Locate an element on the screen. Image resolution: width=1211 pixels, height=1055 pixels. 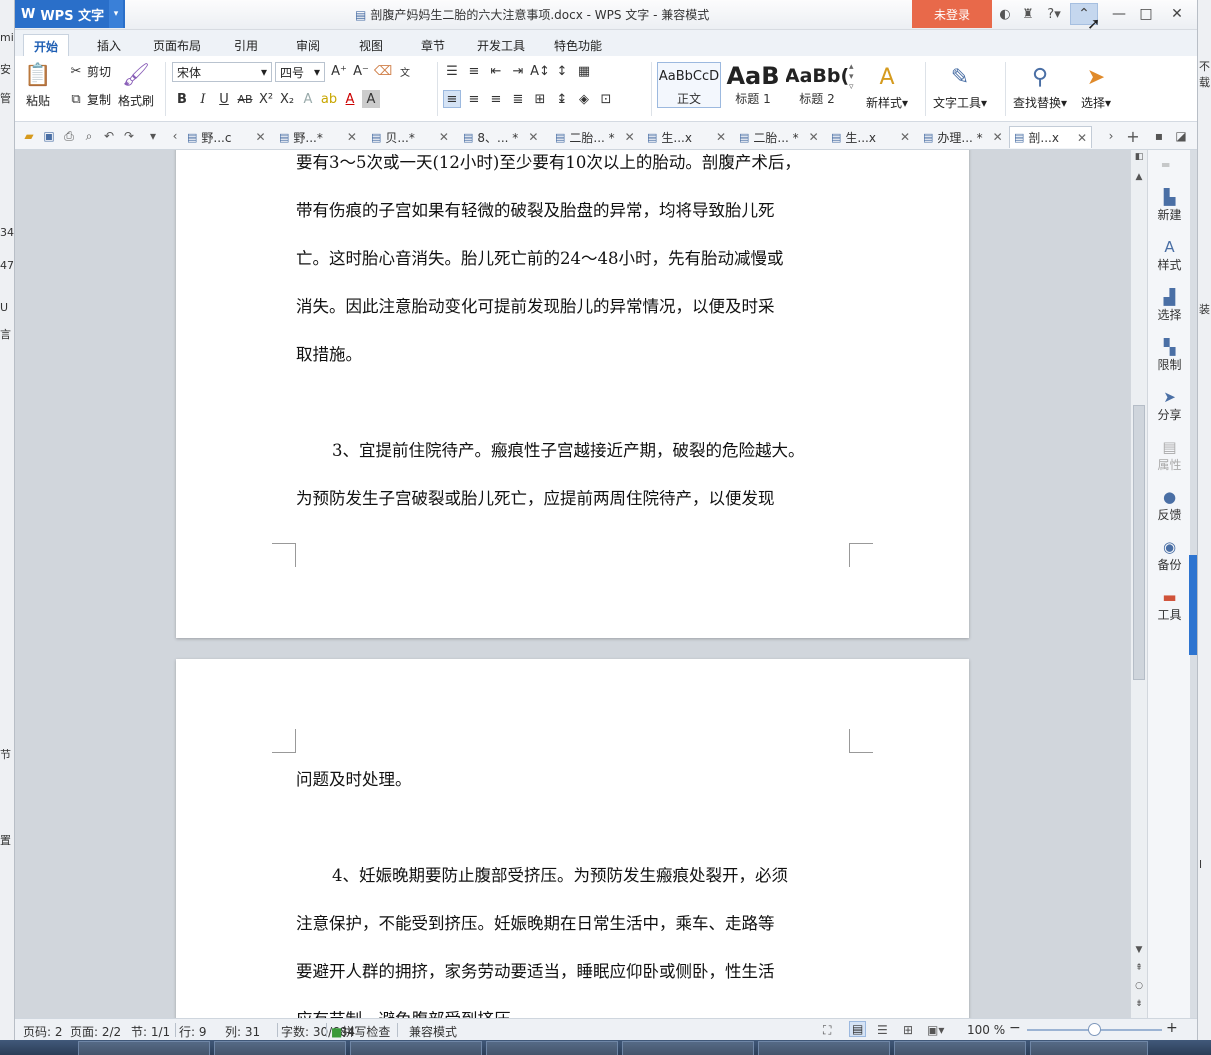
tab-list-icon: ▪ is located at coordinates (1159, 136).